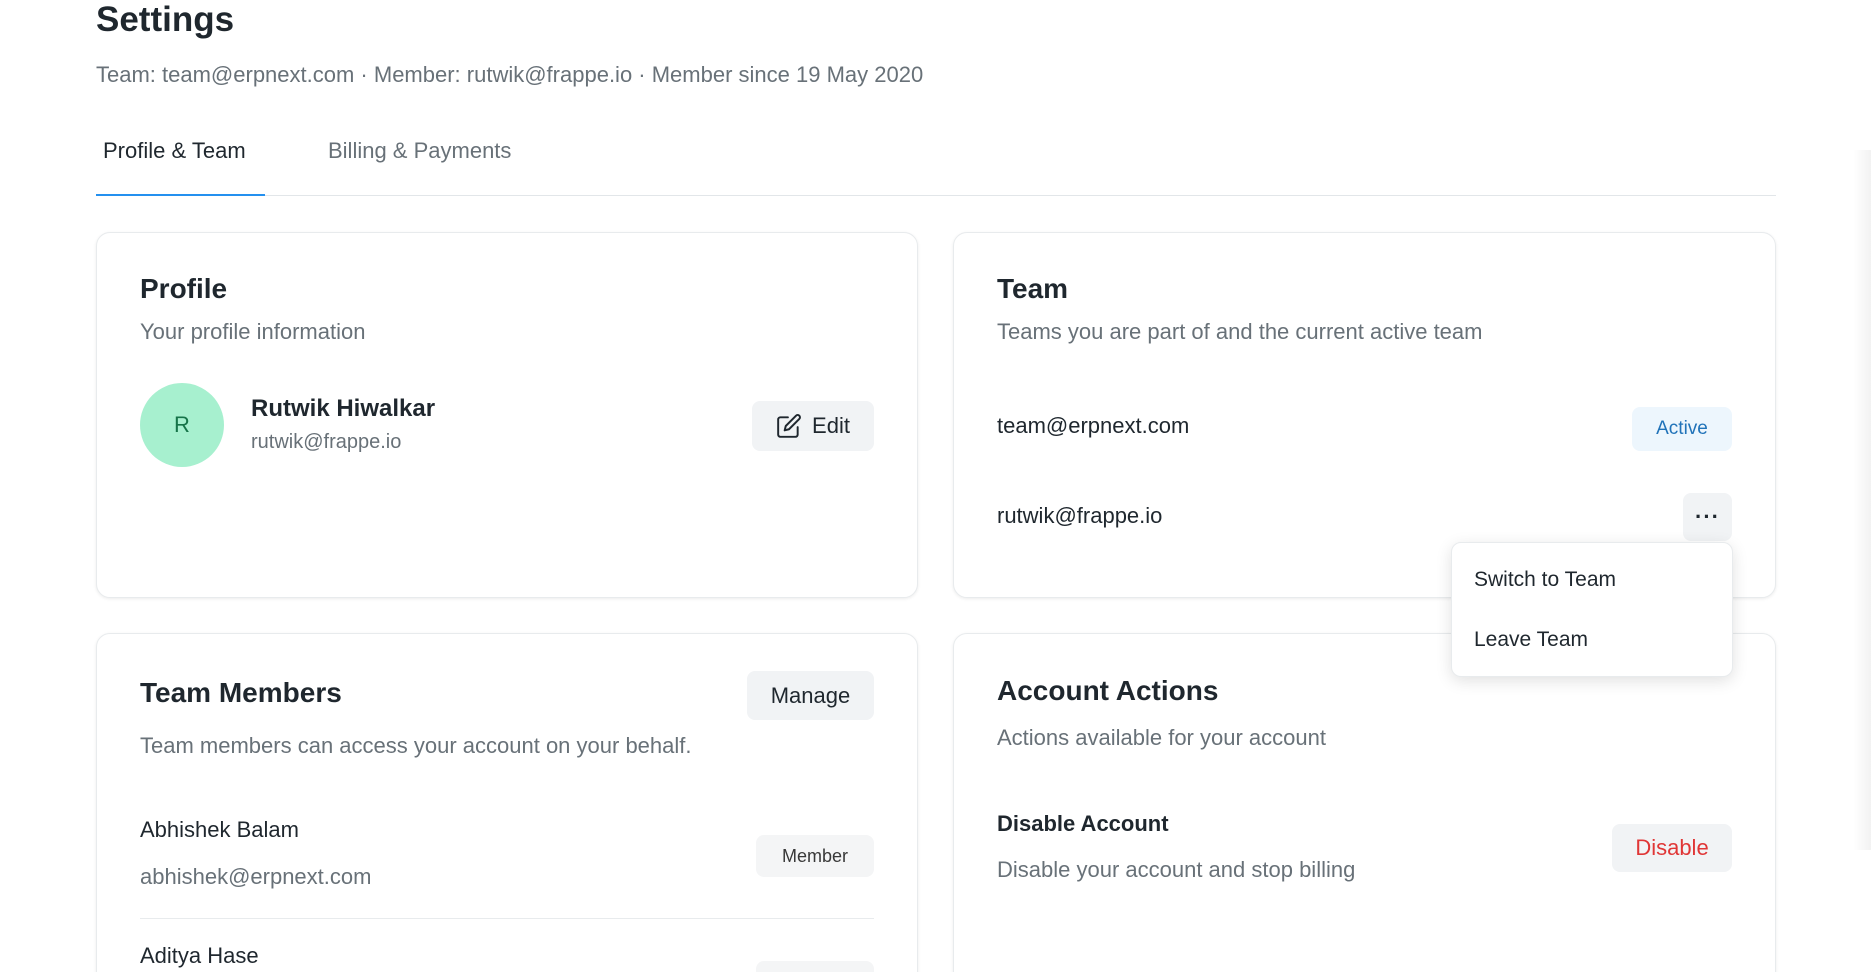 Image resolution: width=1871 pixels, height=972 pixels. What do you see at coordinates (1682, 429) in the screenshot?
I see `status-badge-active: Active` at bounding box center [1682, 429].